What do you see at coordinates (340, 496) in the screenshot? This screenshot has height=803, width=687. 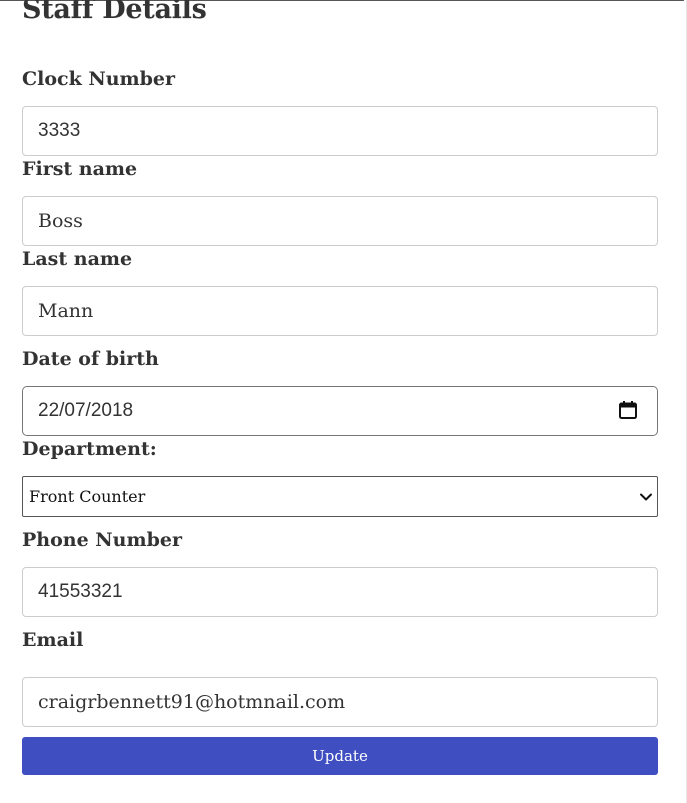 I see `department-select: Front Counter` at bounding box center [340, 496].